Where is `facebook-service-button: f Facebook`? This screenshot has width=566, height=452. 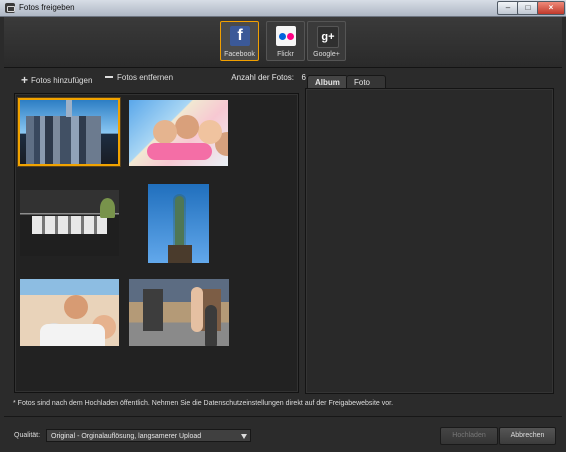
facebook-service-button: f Facebook is located at coordinates (239, 41).